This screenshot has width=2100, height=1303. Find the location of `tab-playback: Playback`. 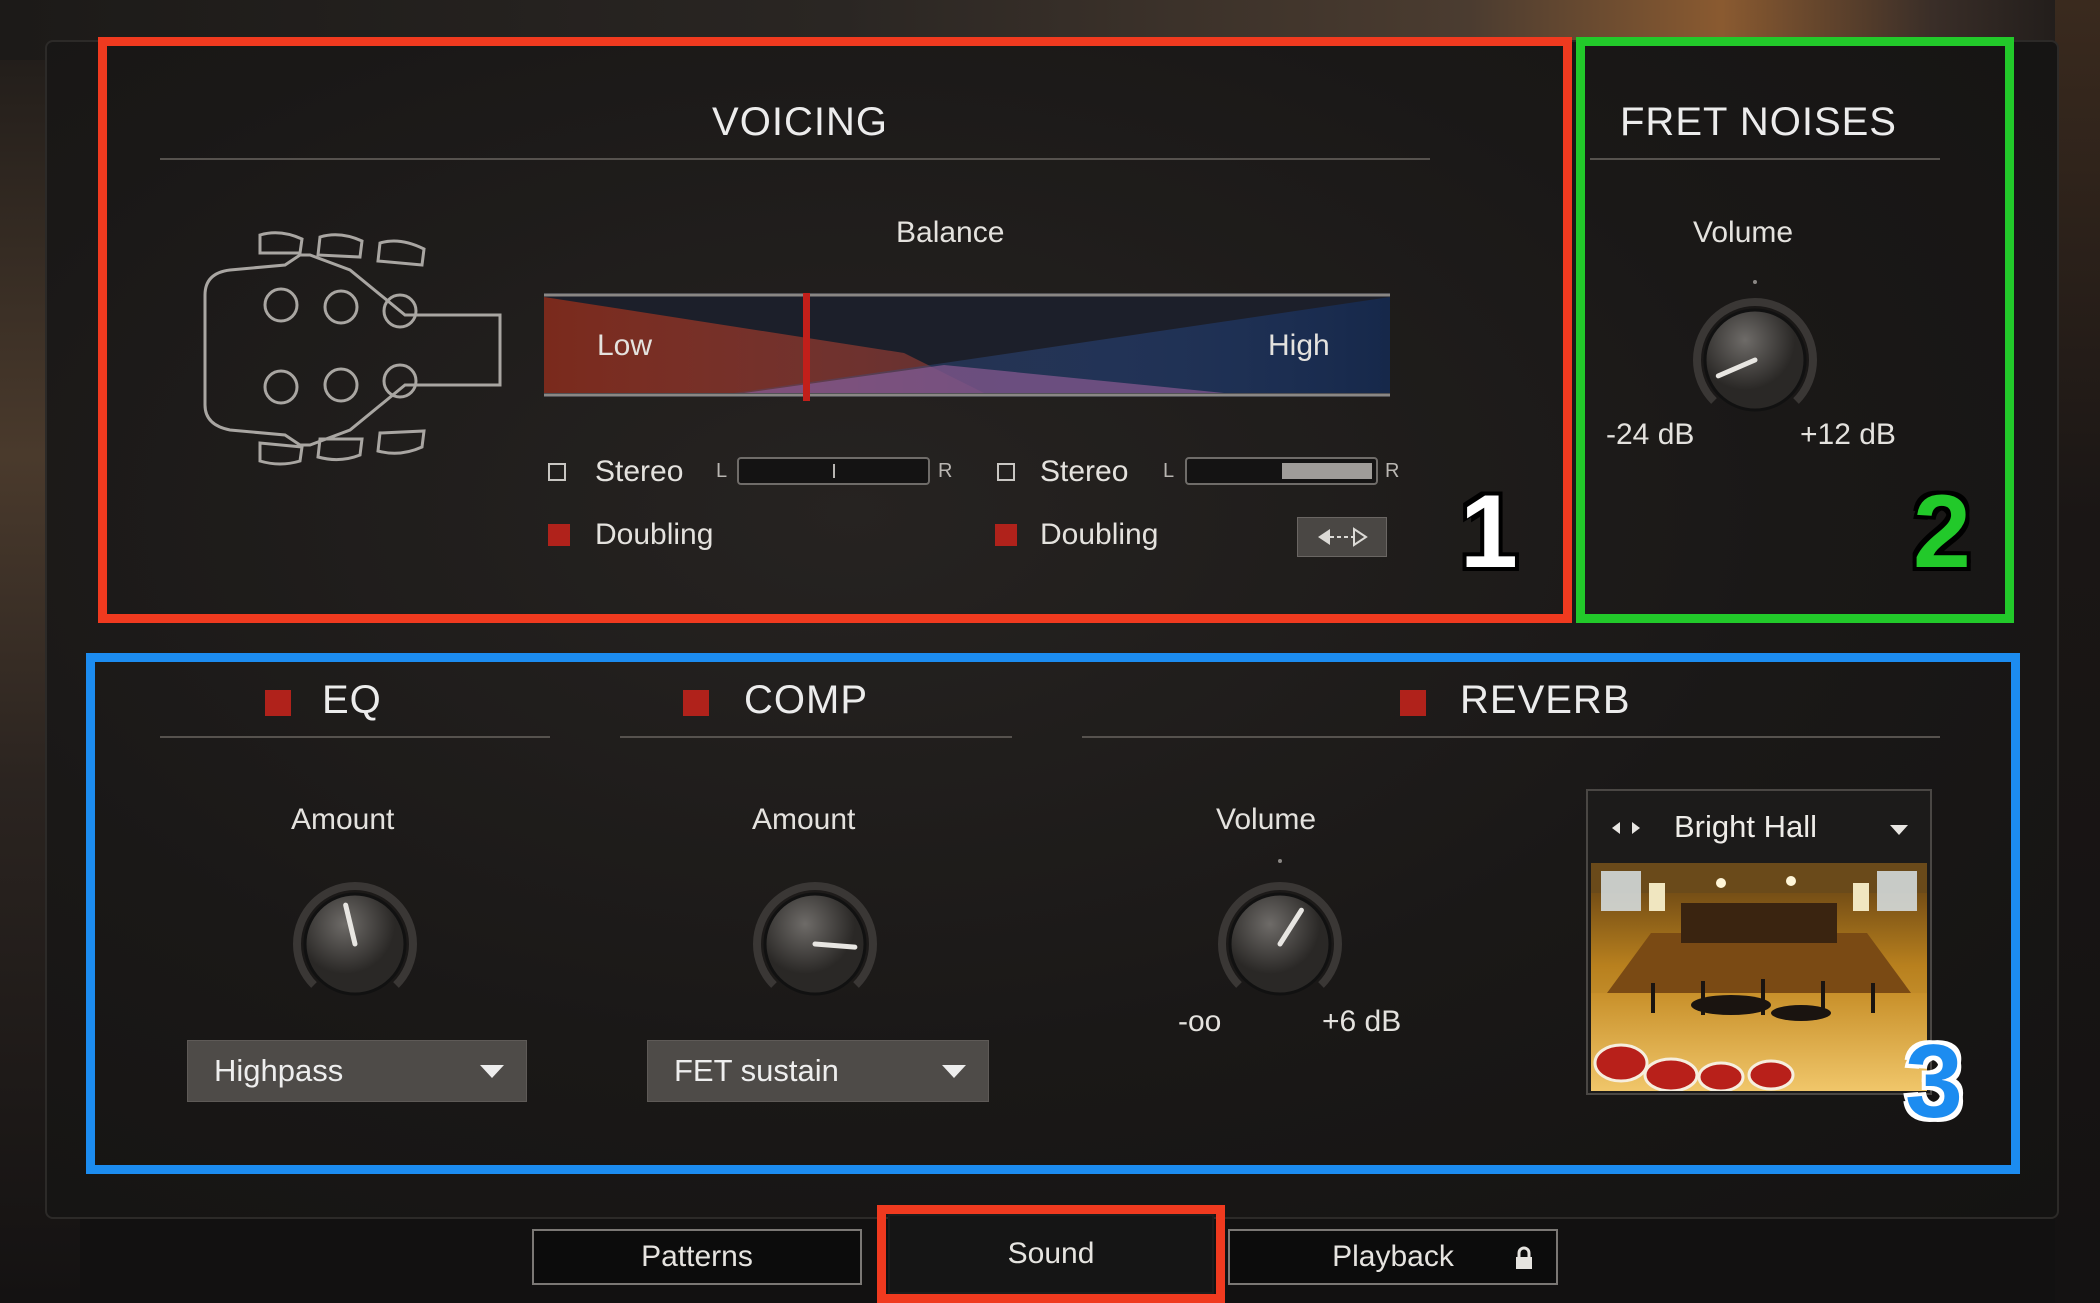

tab-playback: Playback is located at coordinates (1393, 1257).